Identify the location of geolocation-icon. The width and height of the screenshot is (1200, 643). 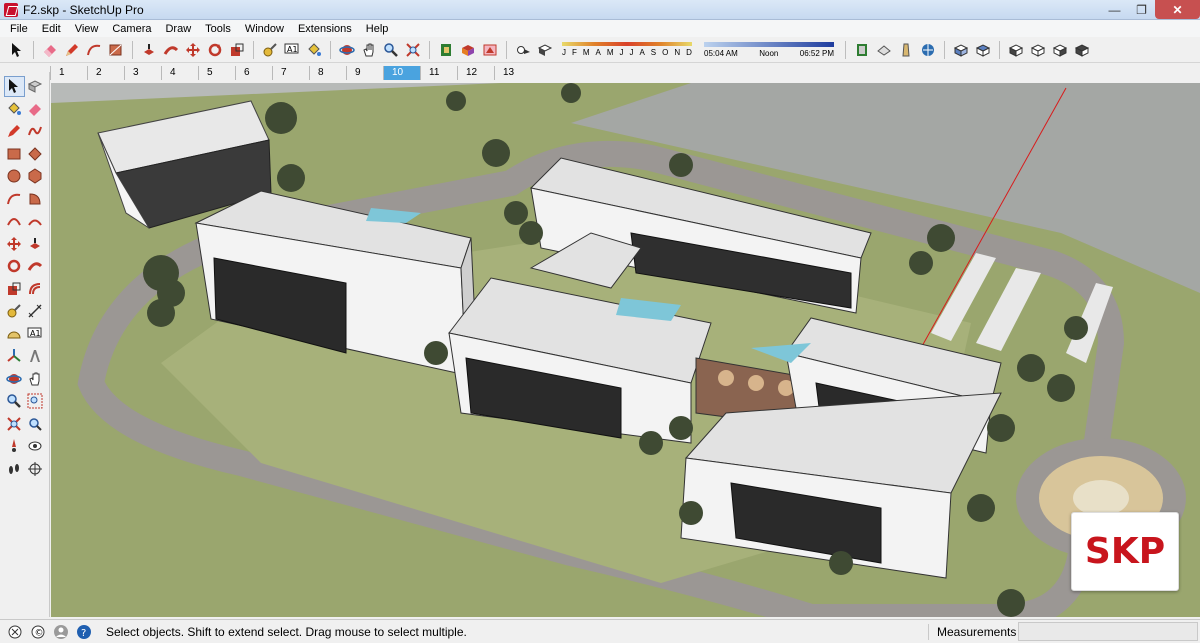
(15, 632).